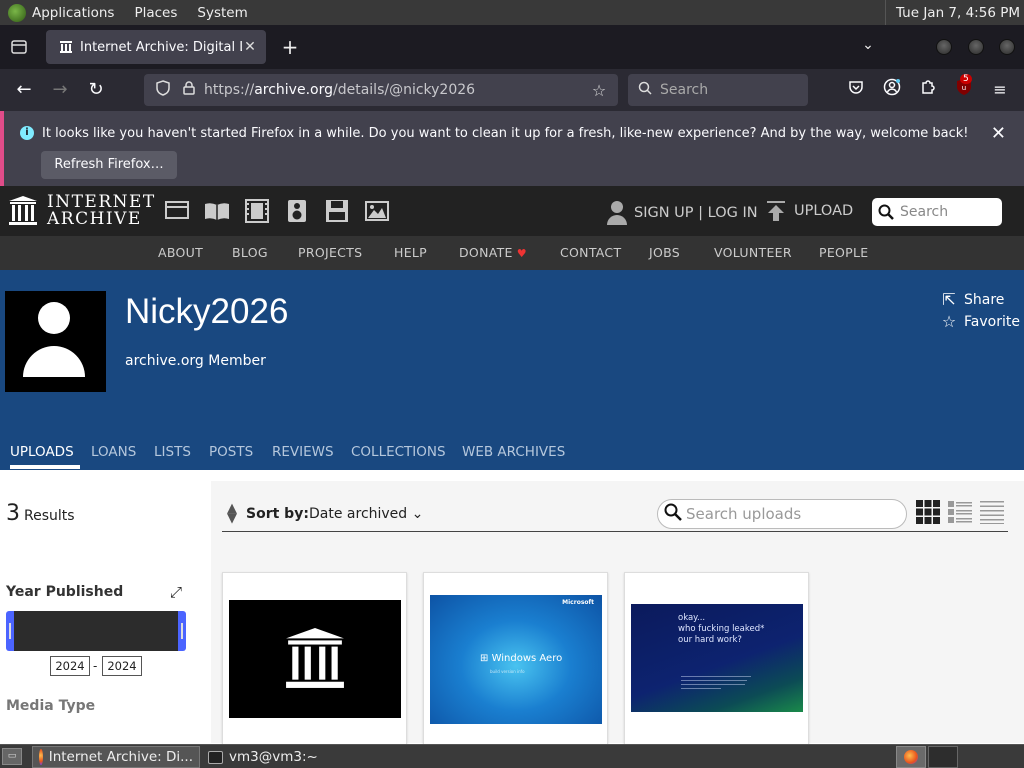 The height and width of the screenshot is (768, 1024). What do you see at coordinates (70, 666) in the screenshot?
I see `year-from-input: 2024` at bounding box center [70, 666].